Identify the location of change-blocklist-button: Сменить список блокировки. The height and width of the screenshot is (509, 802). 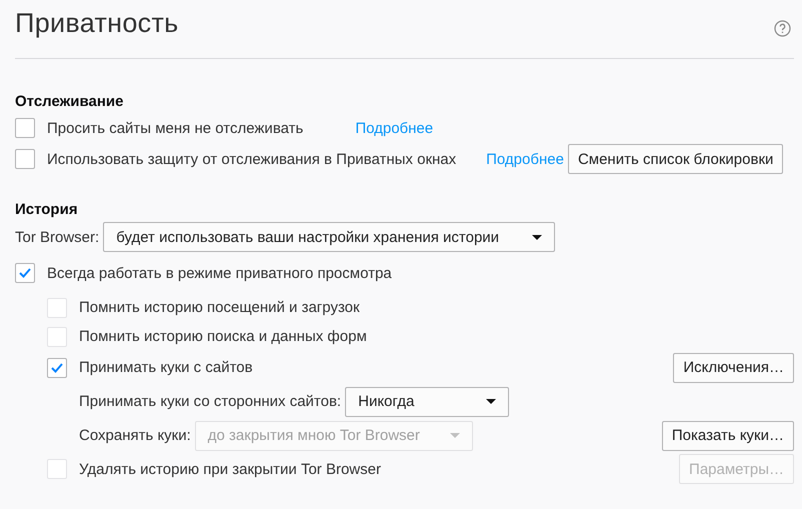
(676, 159).